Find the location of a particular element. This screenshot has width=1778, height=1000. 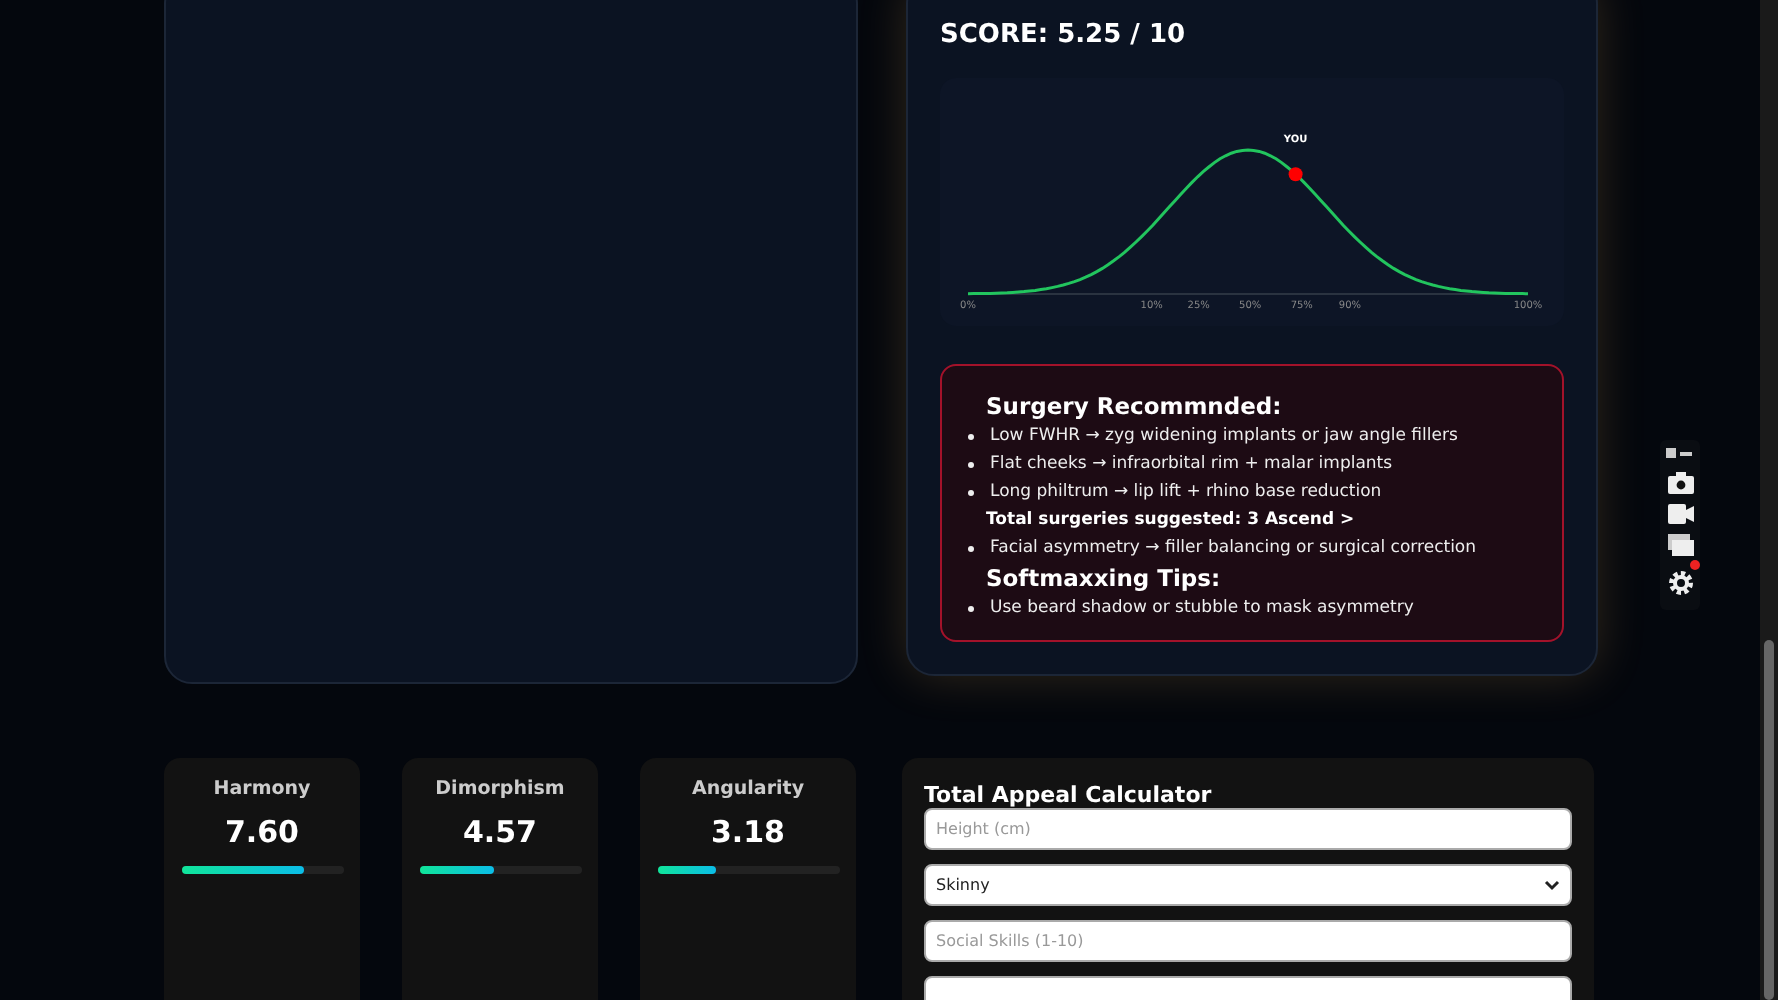

list-item: Long philtrum → lip lift + rhino base reduction is located at coordinates (1186, 493).